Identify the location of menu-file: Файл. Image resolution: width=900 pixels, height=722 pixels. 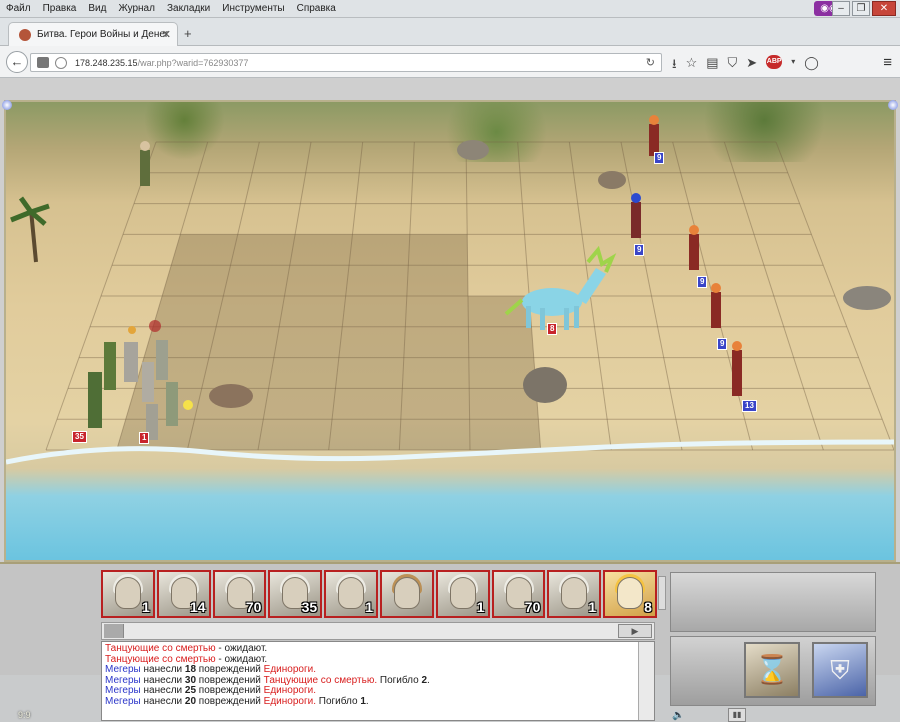
(18, 7).